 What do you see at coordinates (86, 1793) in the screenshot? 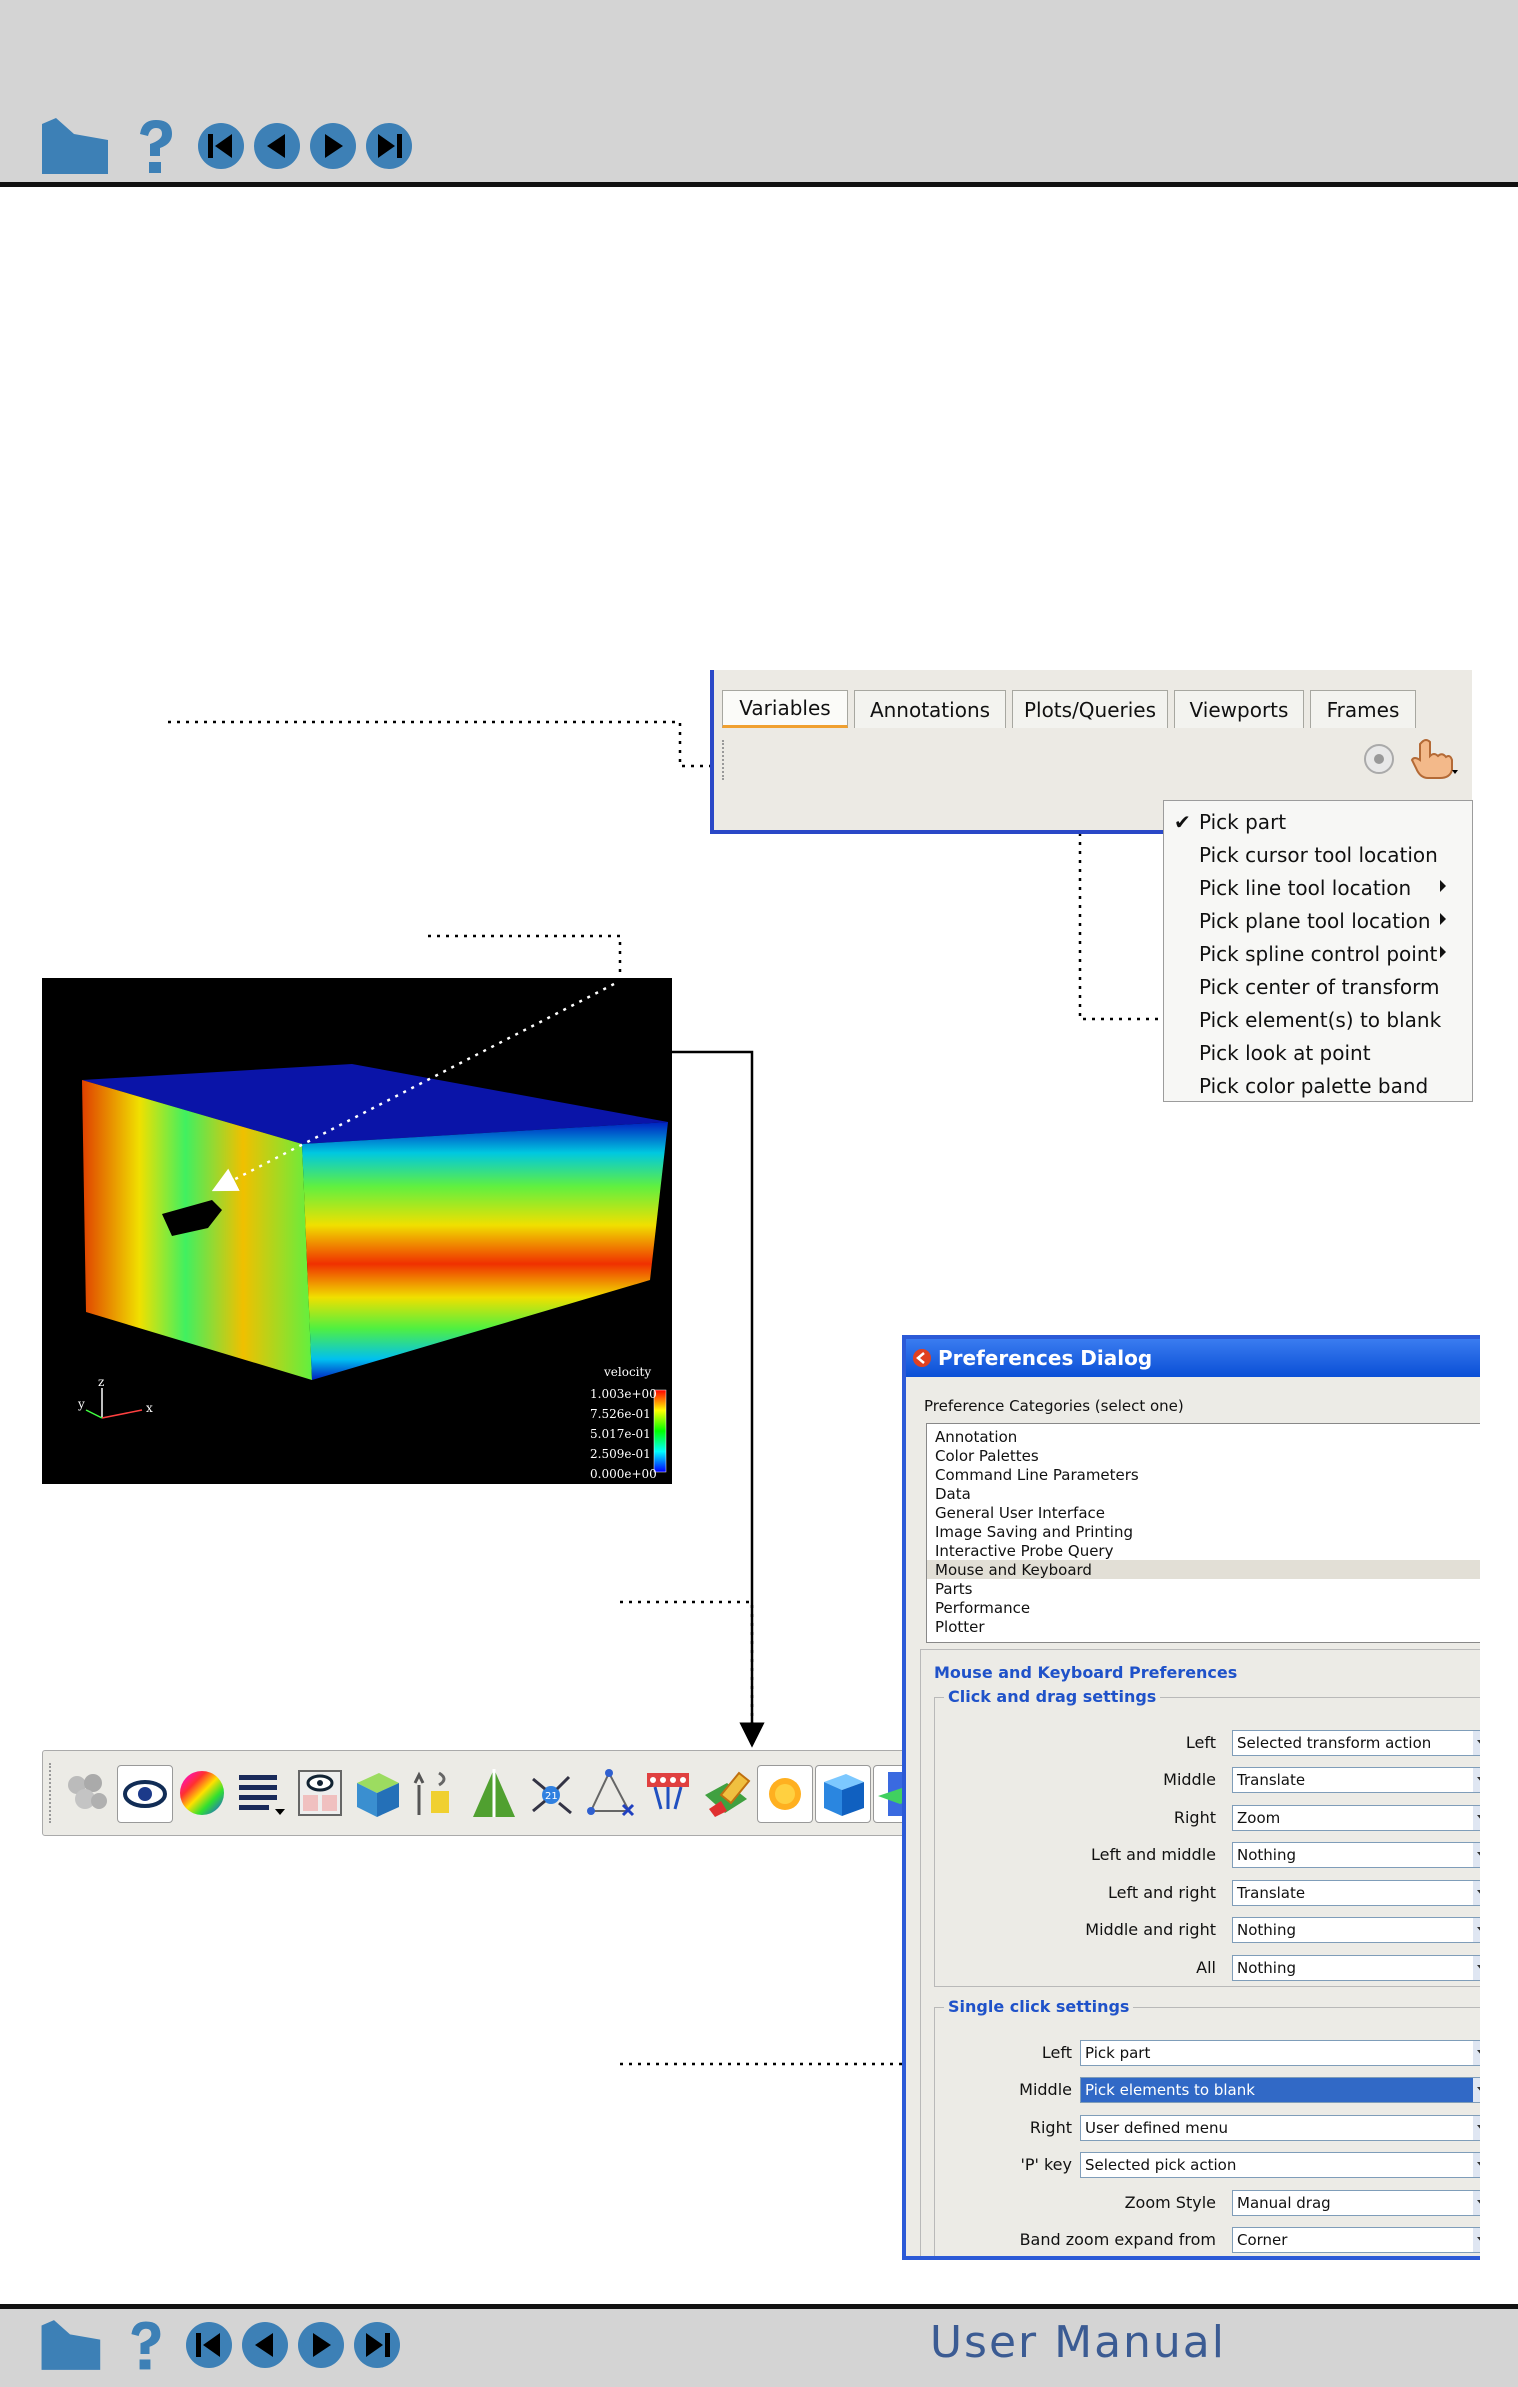
I see `parts-icon` at bounding box center [86, 1793].